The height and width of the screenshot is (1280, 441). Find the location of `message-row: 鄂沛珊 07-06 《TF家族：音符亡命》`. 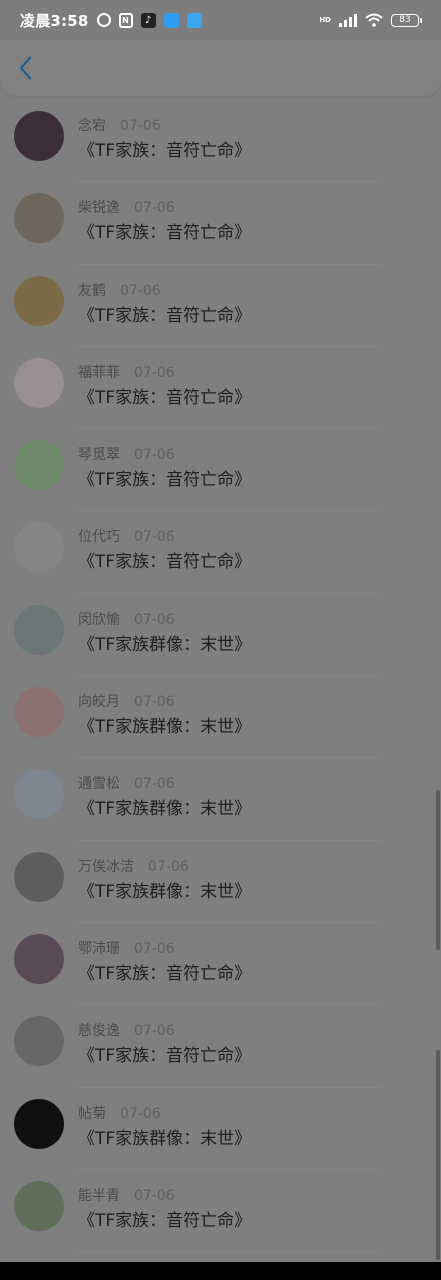

message-row: 鄂沛珊 07-06 《TF家族：音符亡命》 is located at coordinates (220, 964).